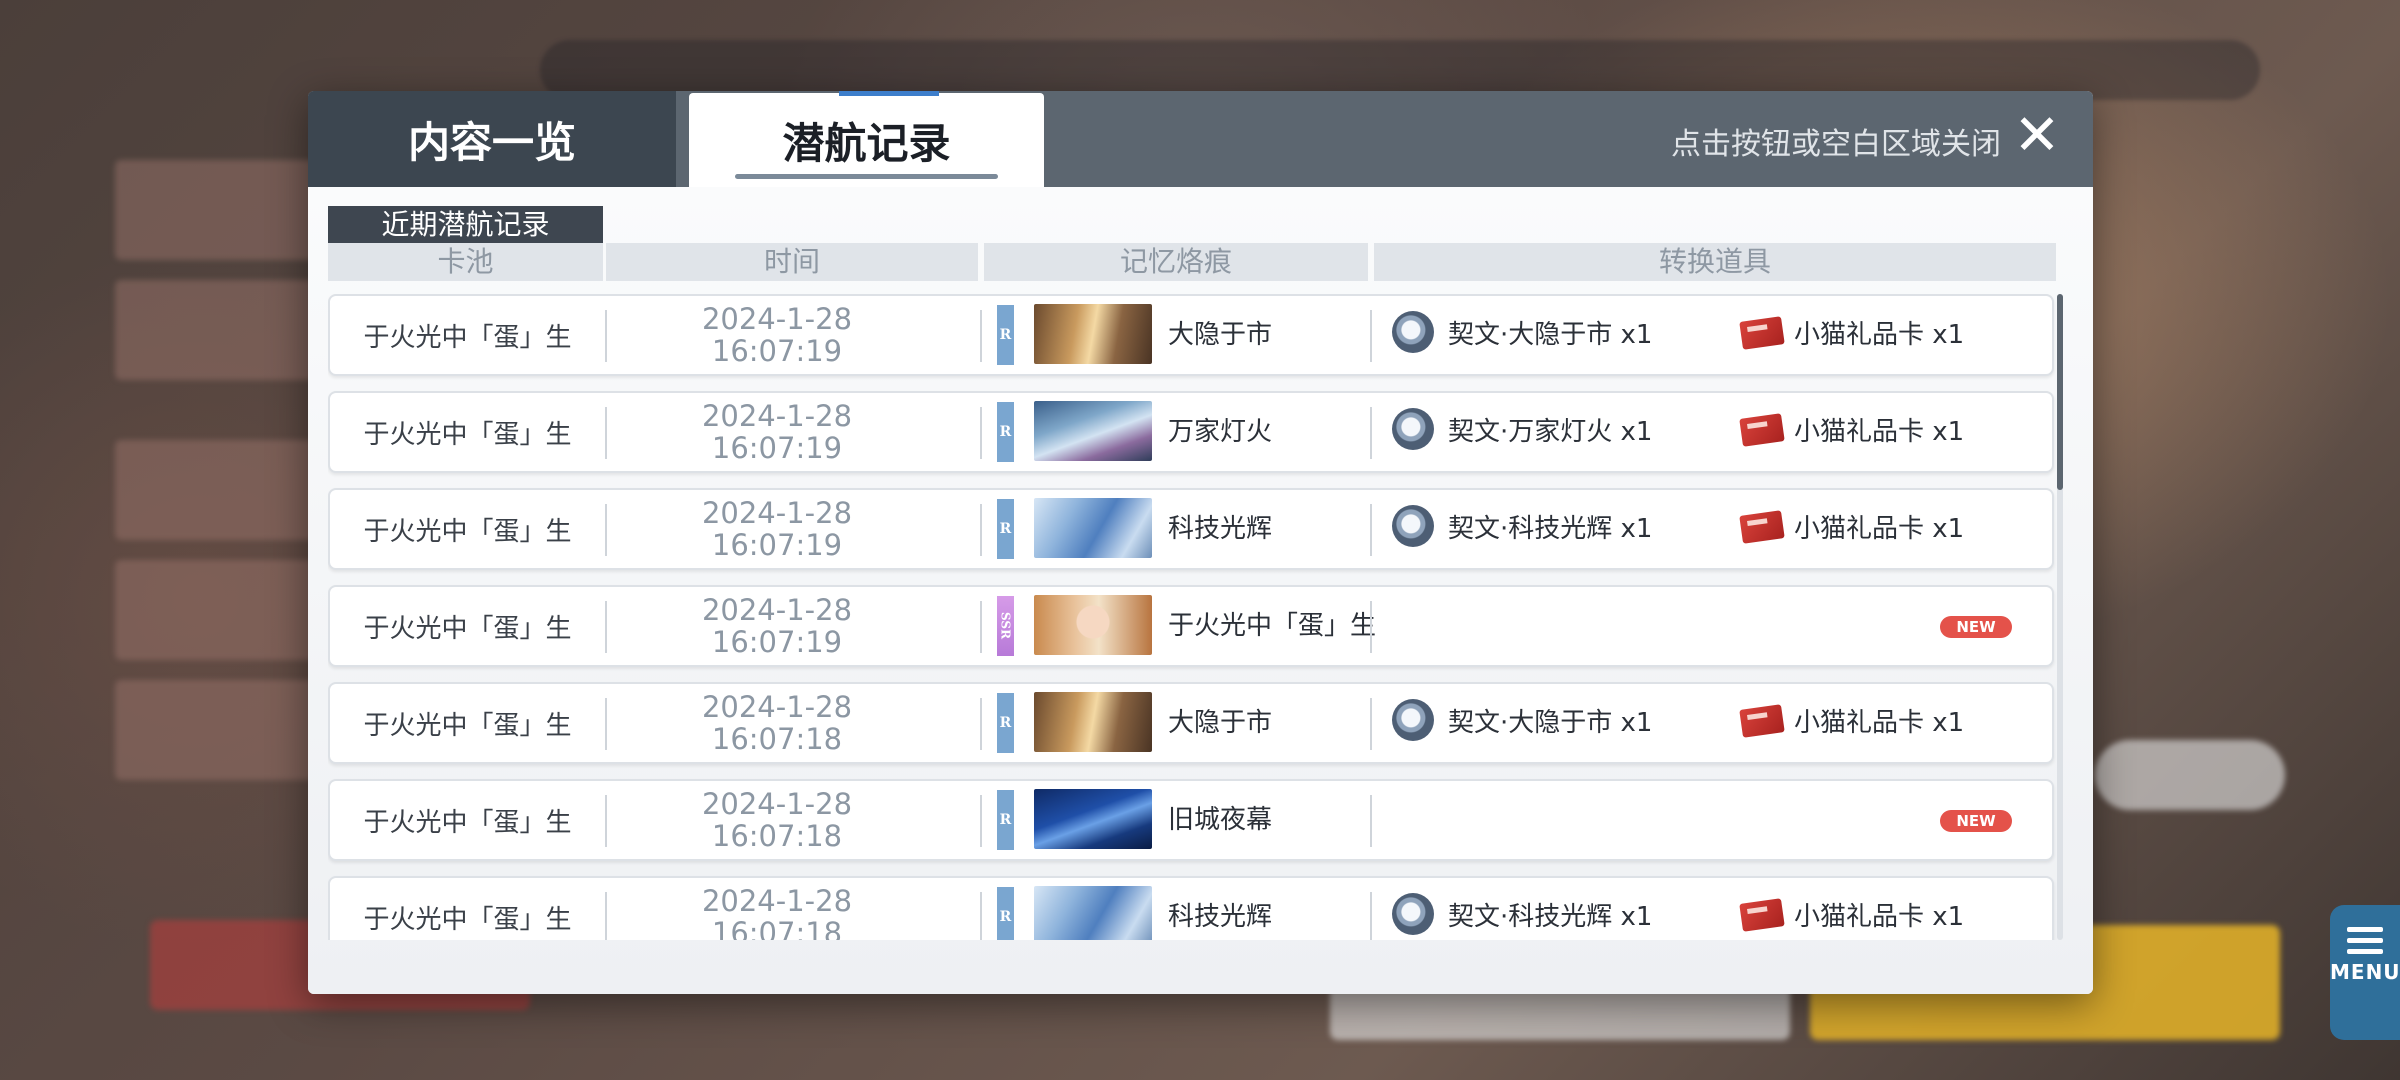 The width and height of the screenshot is (2400, 1080). What do you see at coordinates (2060, 617) in the screenshot?
I see `scrollbar` at bounding box center [2060, 617].